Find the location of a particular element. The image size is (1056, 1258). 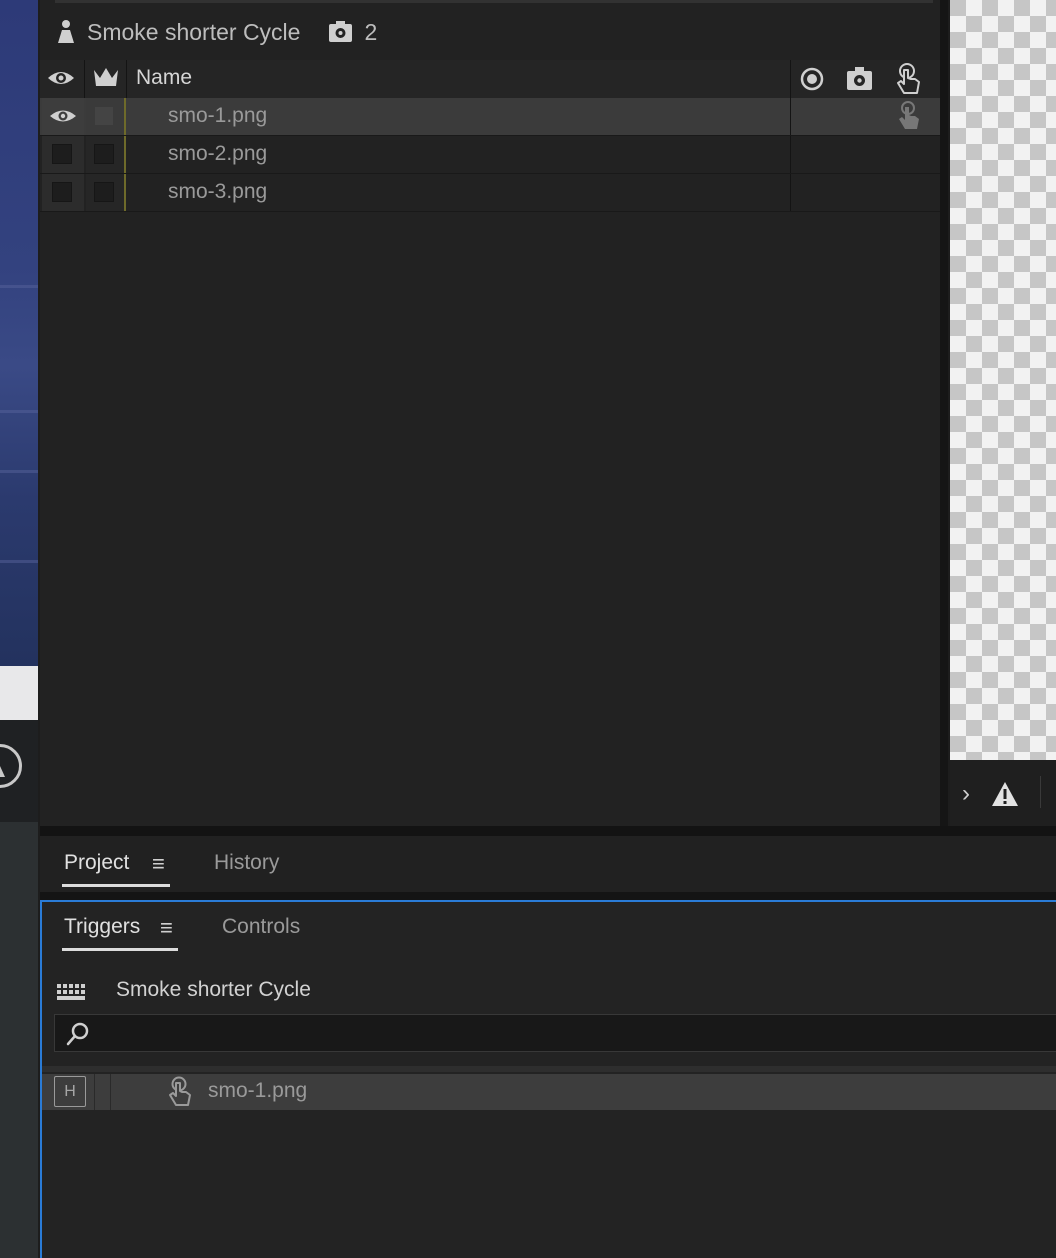

search-icon is located at coordinates (77, 1034).